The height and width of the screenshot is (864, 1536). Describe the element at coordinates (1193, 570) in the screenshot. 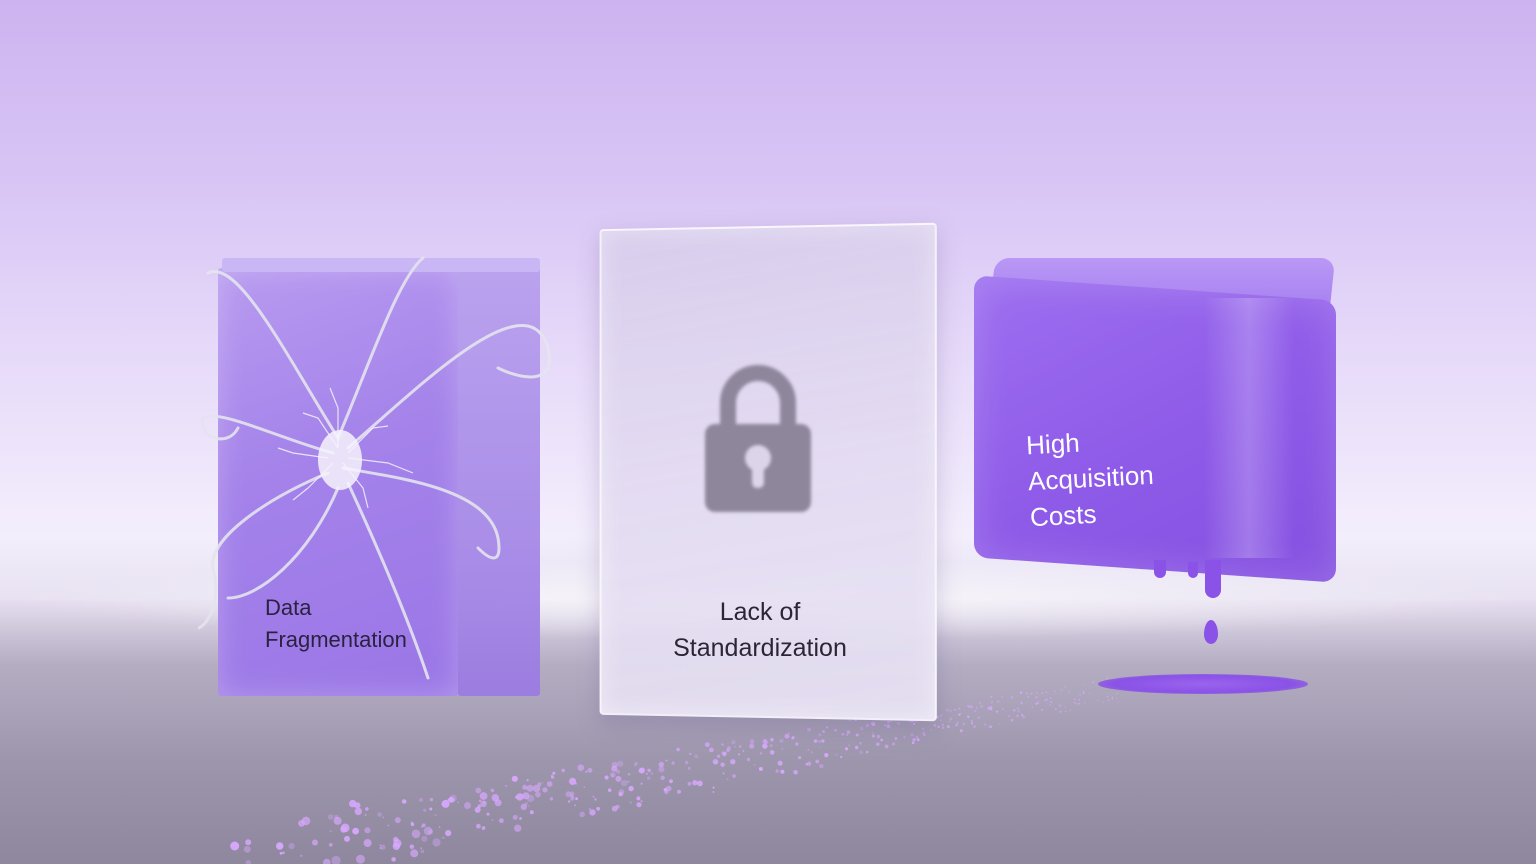

I see `drip-small` at that location.